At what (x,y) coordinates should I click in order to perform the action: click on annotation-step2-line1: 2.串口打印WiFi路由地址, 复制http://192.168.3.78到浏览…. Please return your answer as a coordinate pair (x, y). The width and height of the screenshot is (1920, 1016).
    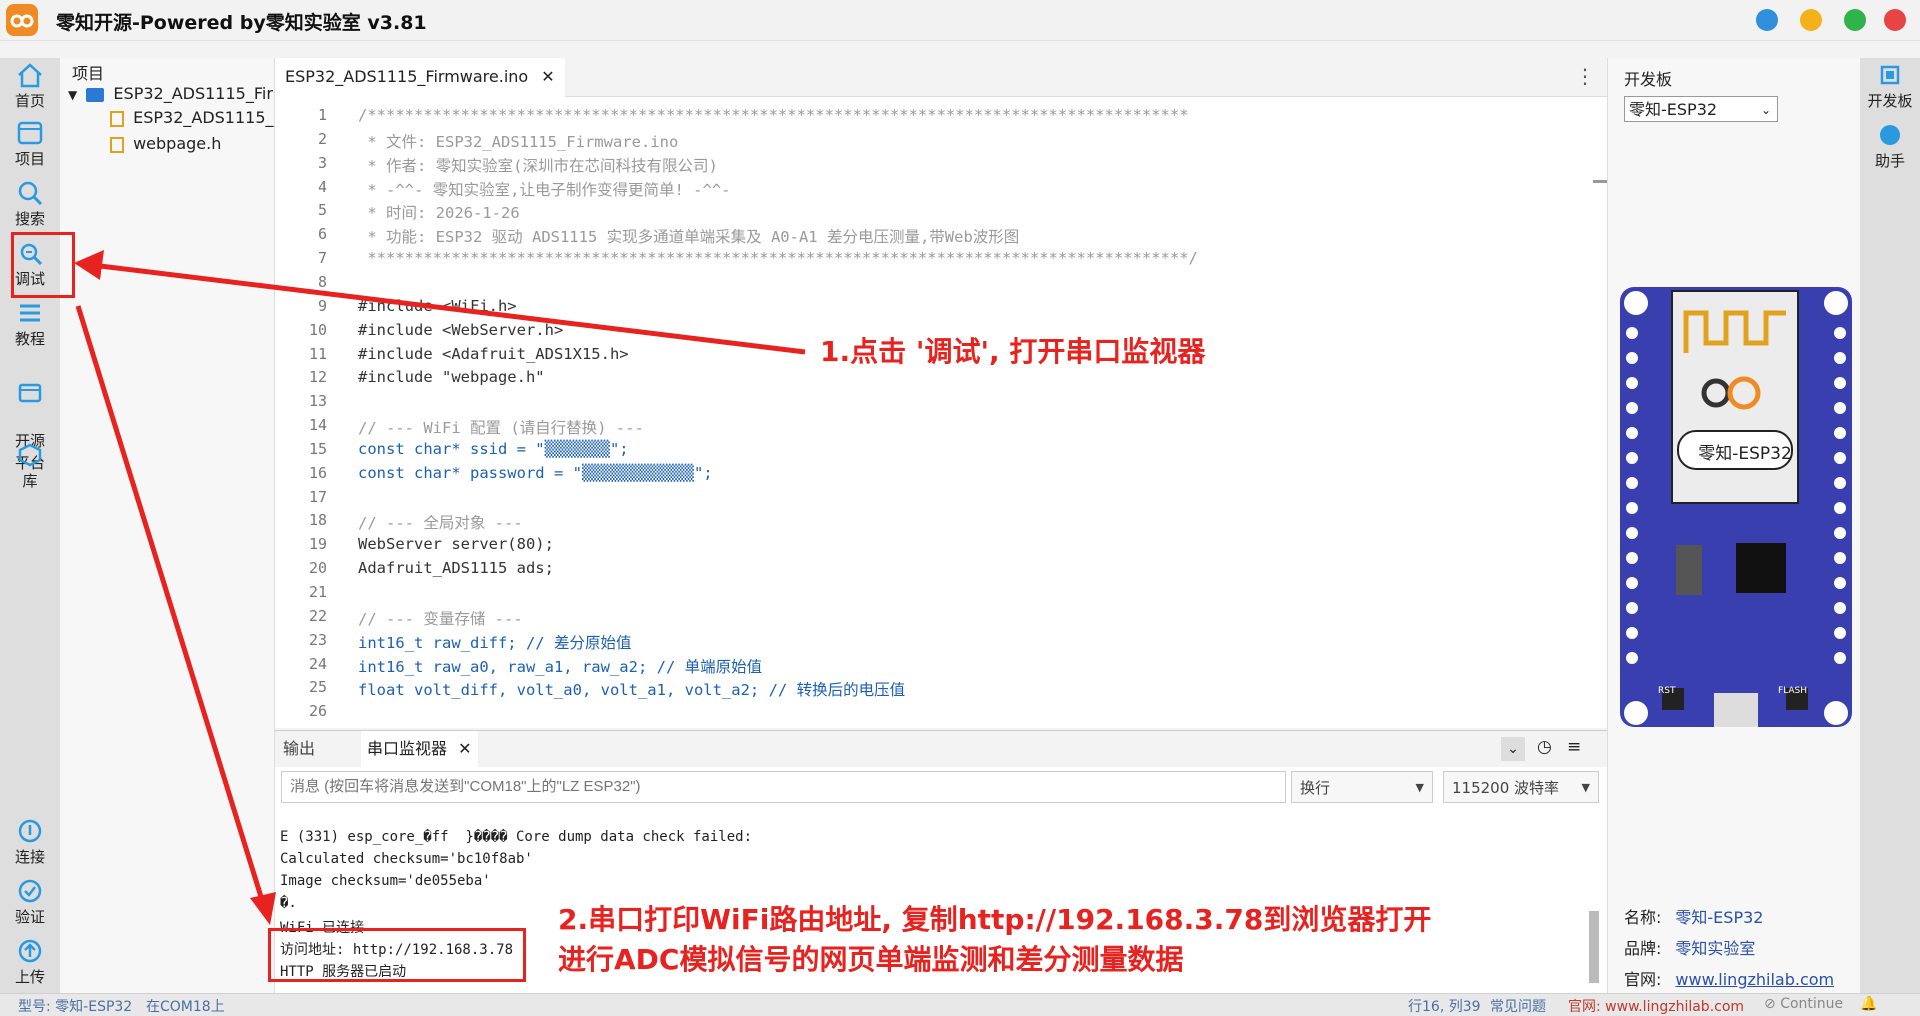
    Looking at the image, I should click on (995, 919).